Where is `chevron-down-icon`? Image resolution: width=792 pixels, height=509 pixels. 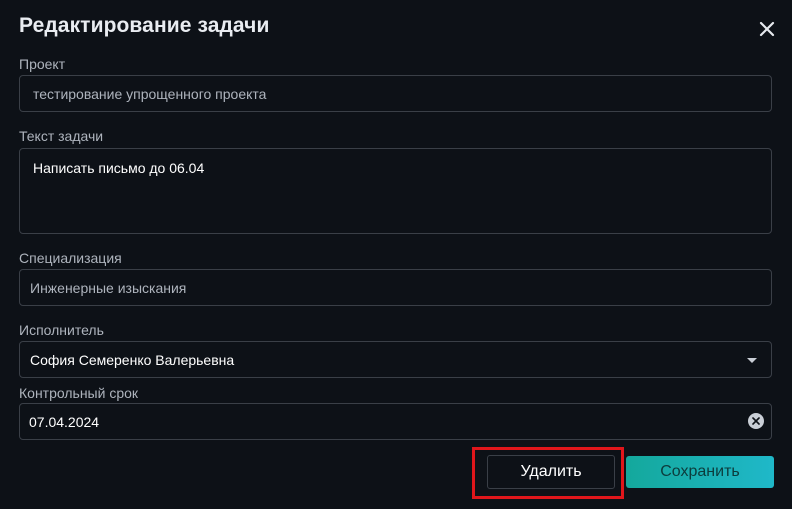 chevron-down-icon is located at coordinates (752, 360).